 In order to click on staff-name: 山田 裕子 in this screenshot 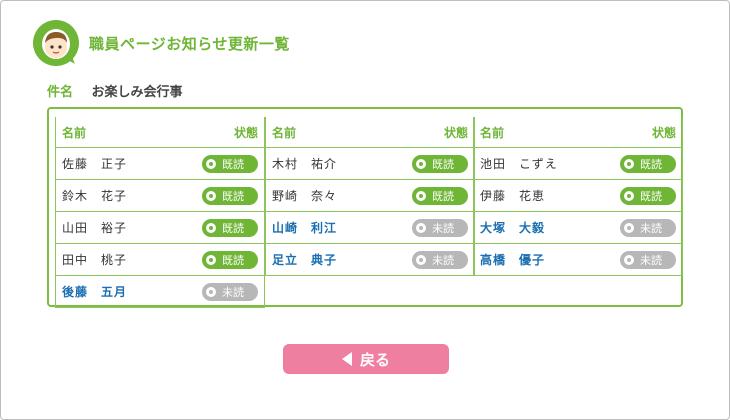, I will do `click(95, 228)`.